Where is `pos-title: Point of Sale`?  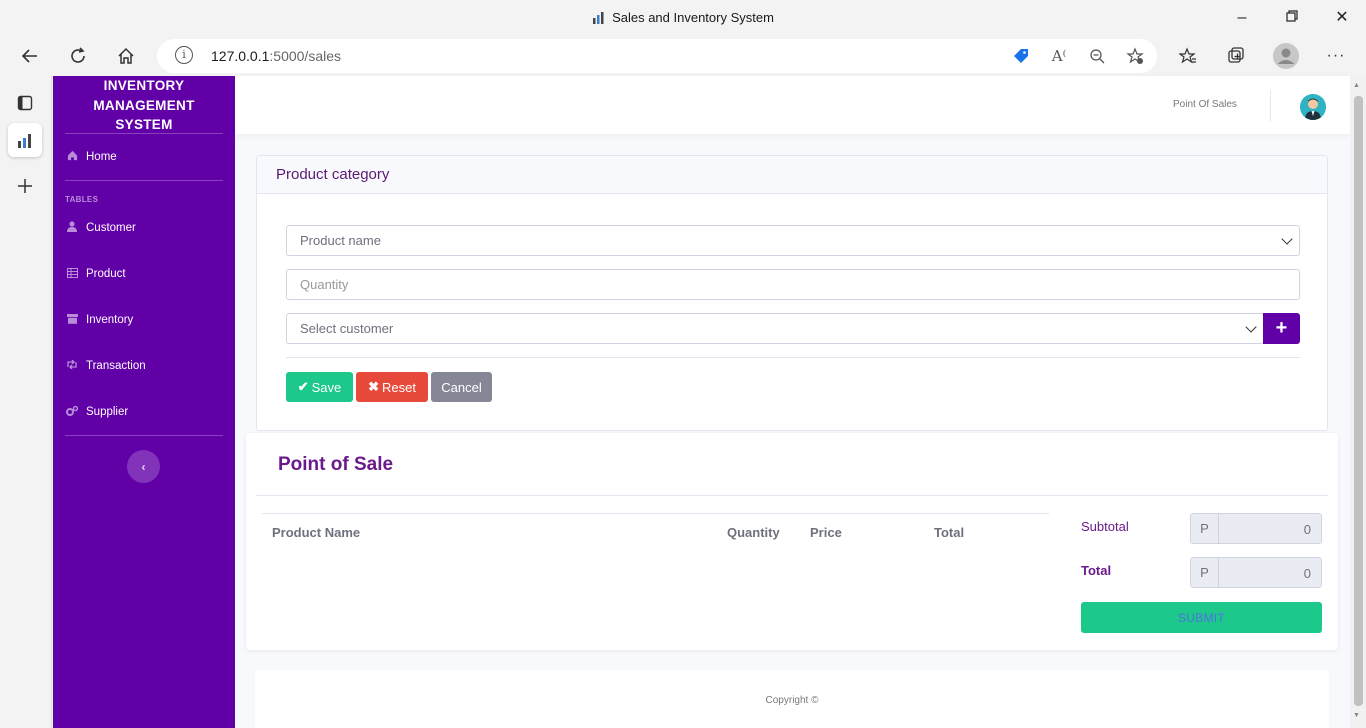
pos-title: Point of Sale is located at coordinates (336, 464).